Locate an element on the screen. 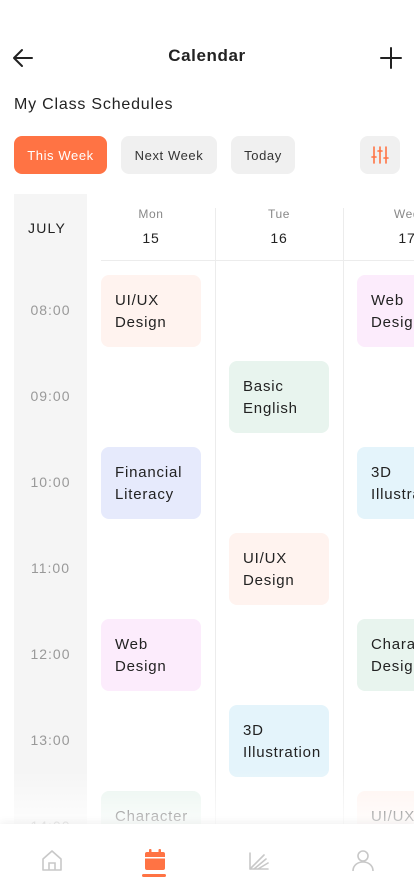 The height and width of the screenshot is (896, 414). nav-profile is located at coordinates (362, 860).